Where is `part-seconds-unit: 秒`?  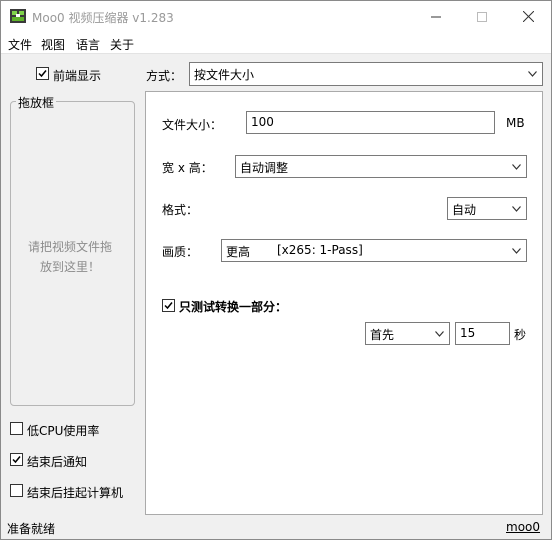 part-seconds-unit: 秒 is located at coordinates (520, 335).